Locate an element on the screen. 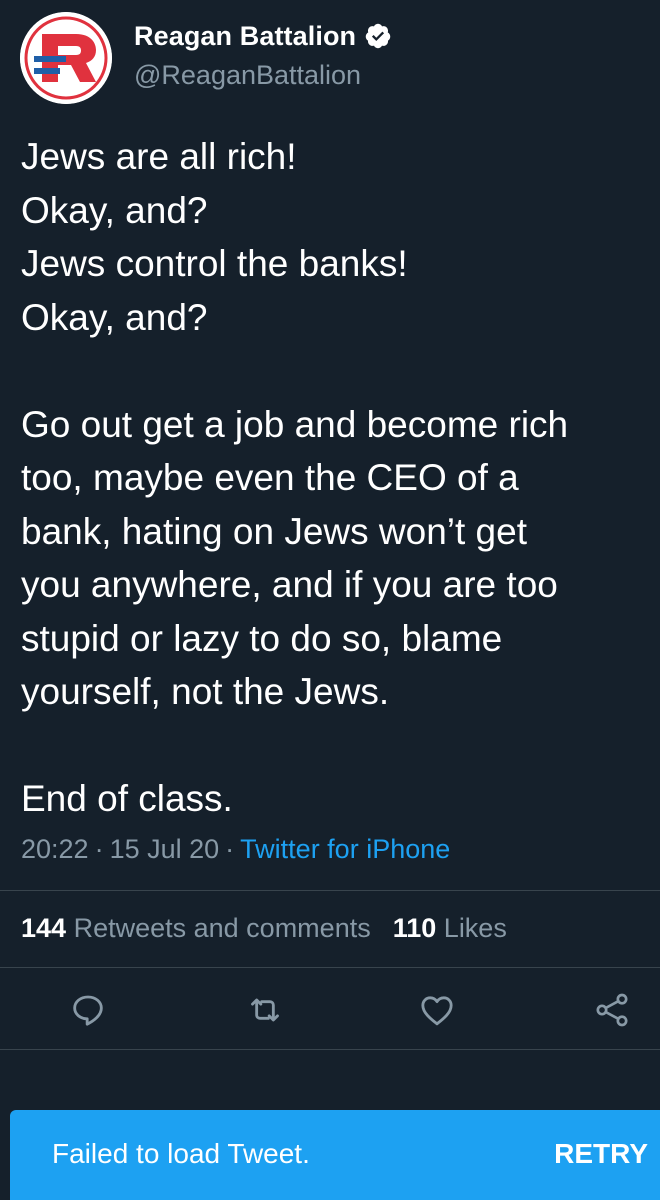  display-name: Reagan Battalion is located at coordinates (245, 36).